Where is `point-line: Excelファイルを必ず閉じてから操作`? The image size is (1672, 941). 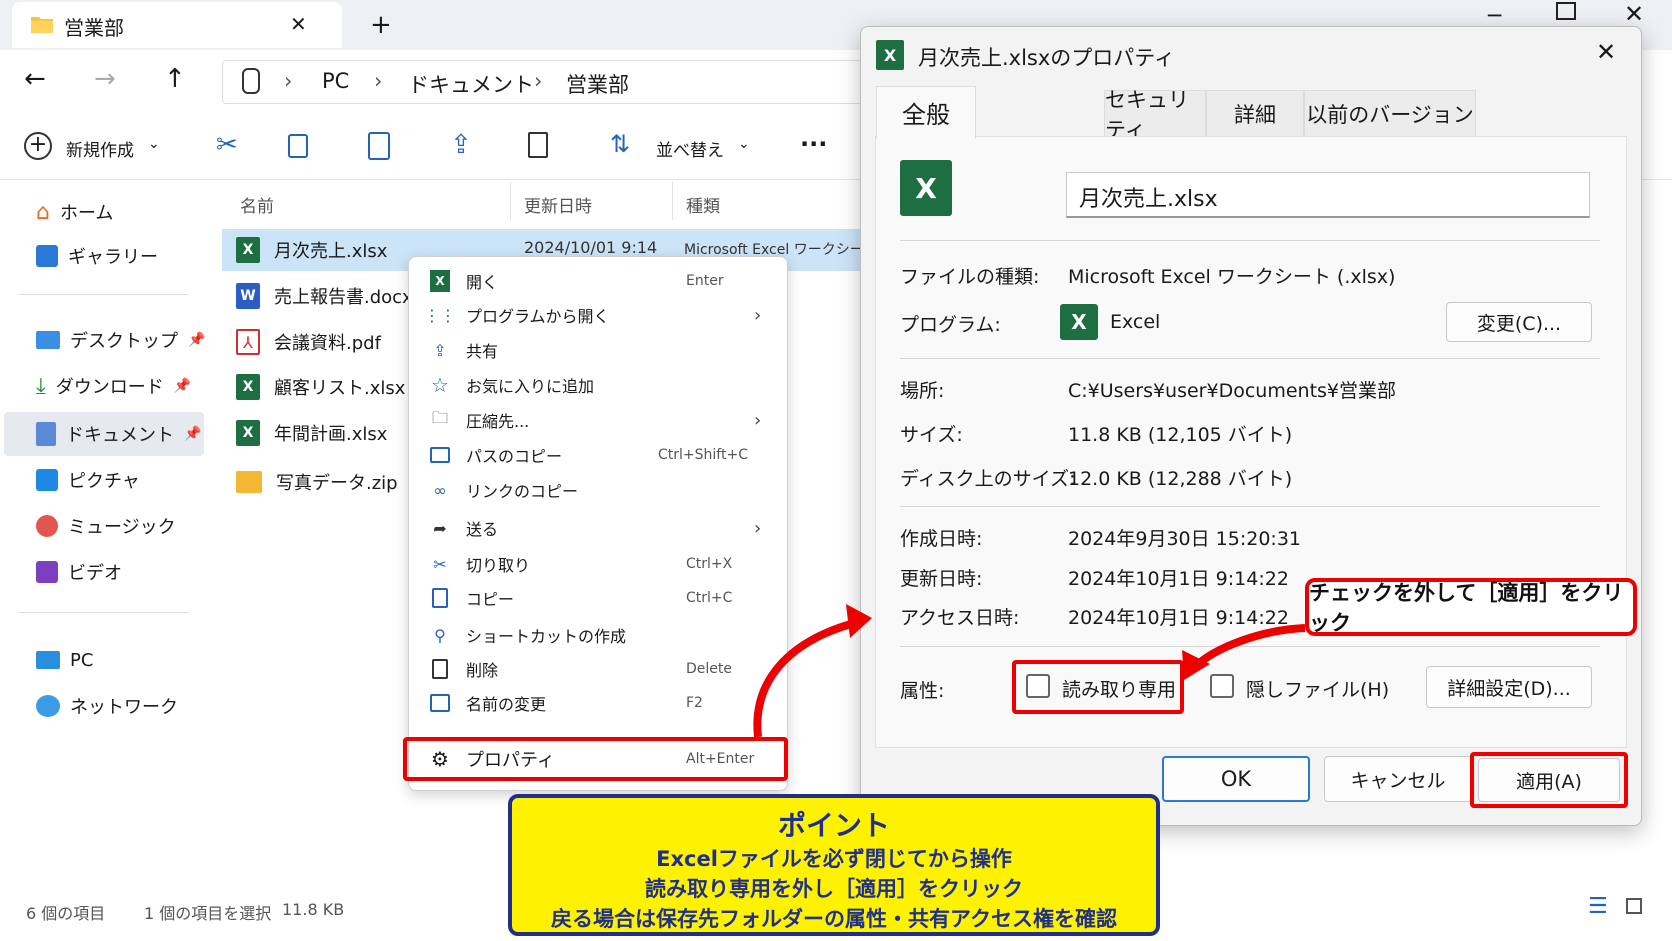
point-line: Excelファイルを必ず閉じてから操作 is located at coordinates (834, 859).